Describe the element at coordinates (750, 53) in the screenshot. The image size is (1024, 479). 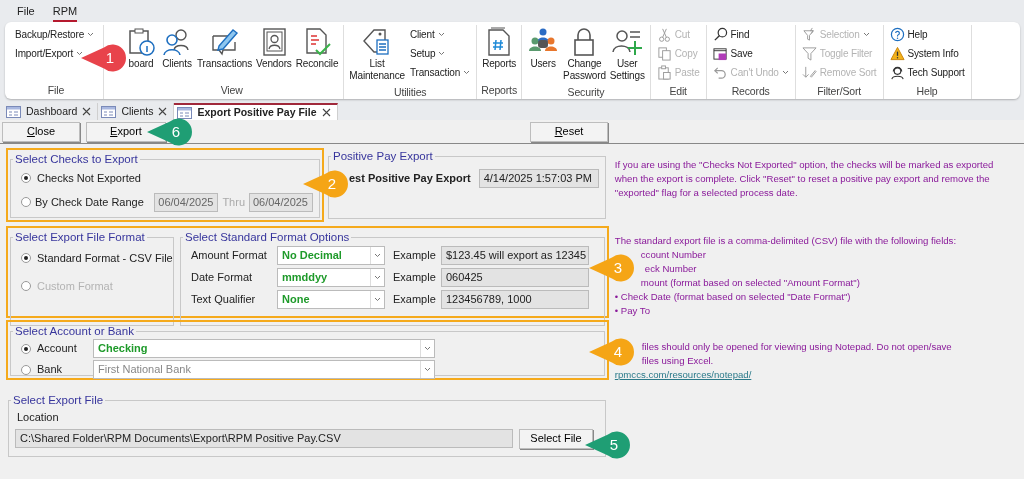
I see `ribbon-button: Save` at that location.